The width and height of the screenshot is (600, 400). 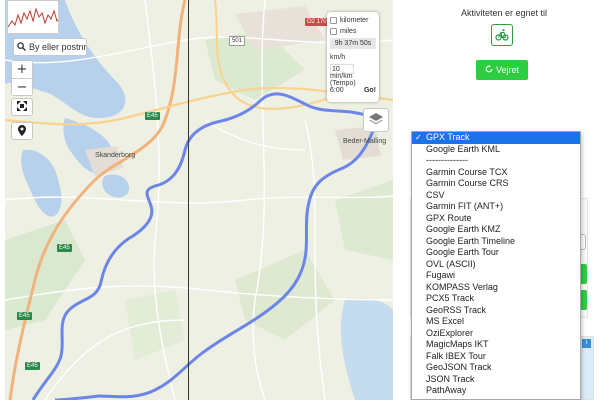 I want to click on road-shield-o2: O2 170, so click(x=317, y=22).